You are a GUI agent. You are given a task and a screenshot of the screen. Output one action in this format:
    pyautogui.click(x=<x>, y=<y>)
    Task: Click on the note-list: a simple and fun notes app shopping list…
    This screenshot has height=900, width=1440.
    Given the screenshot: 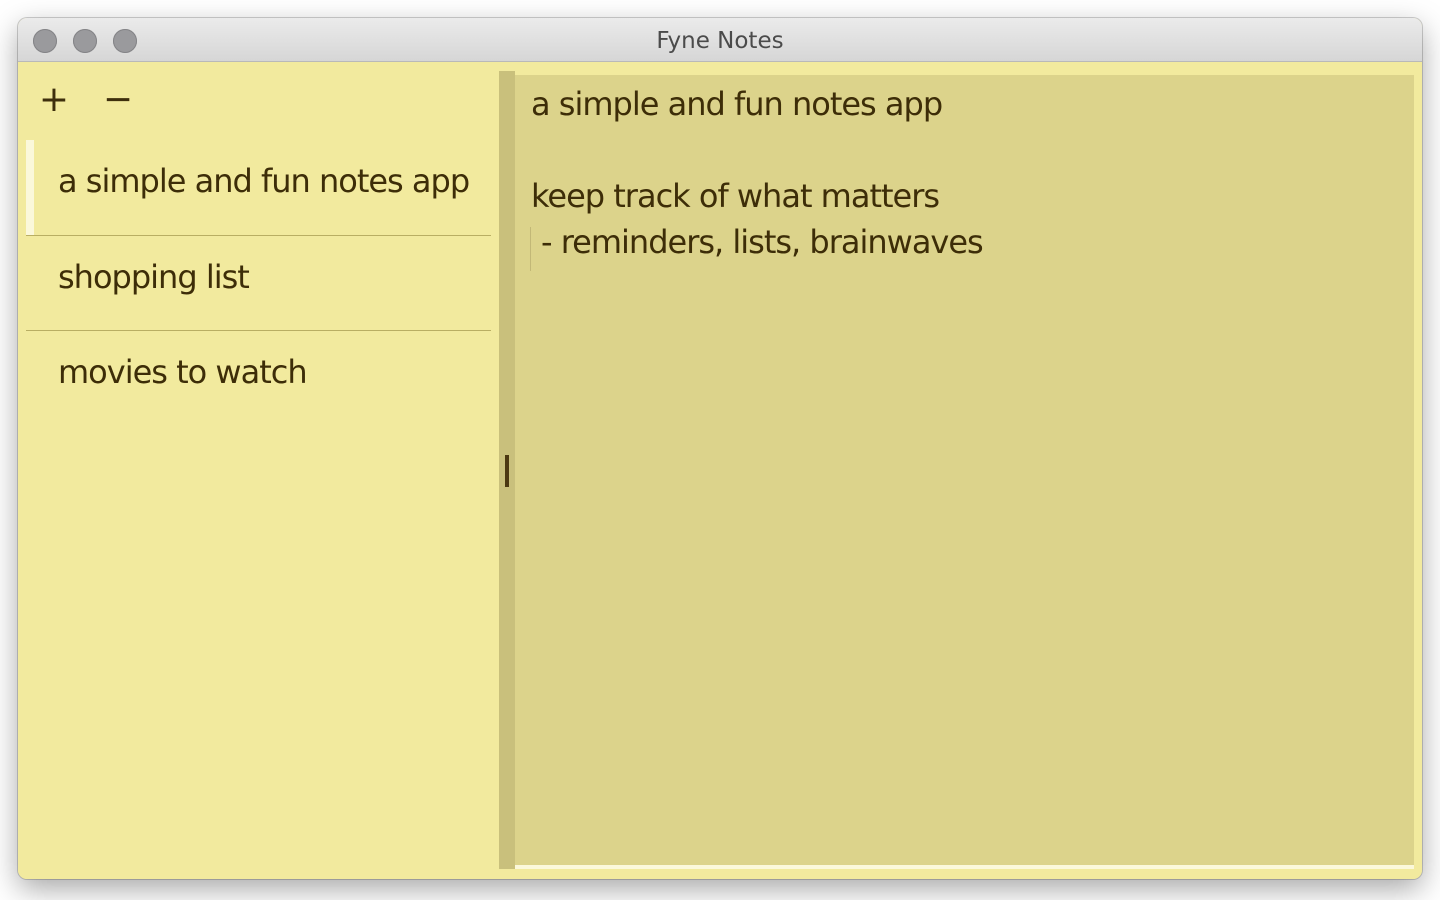 What is the action you would take?
    pyautogui.click(x=258, y=282)
    